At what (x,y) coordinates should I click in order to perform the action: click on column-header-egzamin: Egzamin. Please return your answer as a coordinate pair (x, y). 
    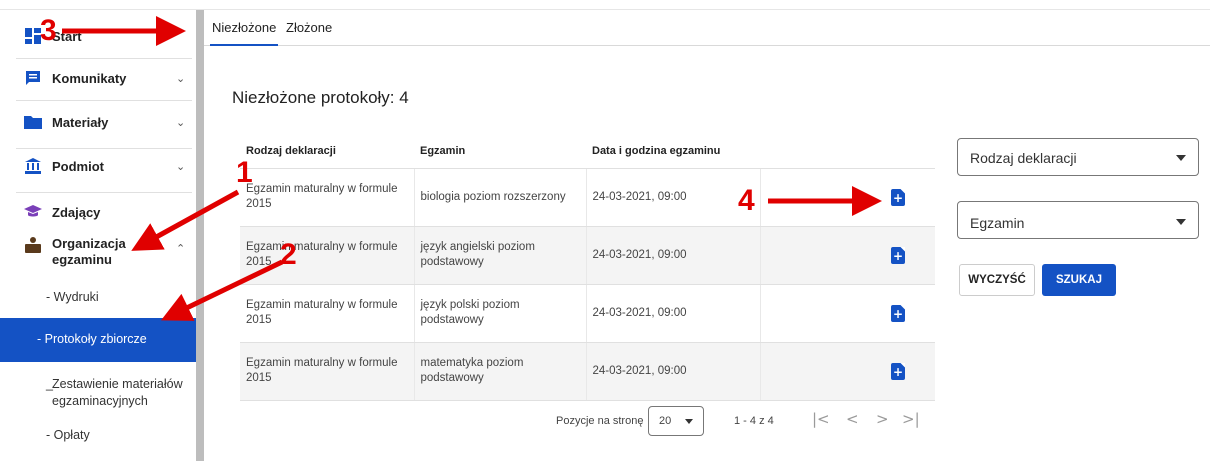
    Looking at the image, I should click on (500, 151).